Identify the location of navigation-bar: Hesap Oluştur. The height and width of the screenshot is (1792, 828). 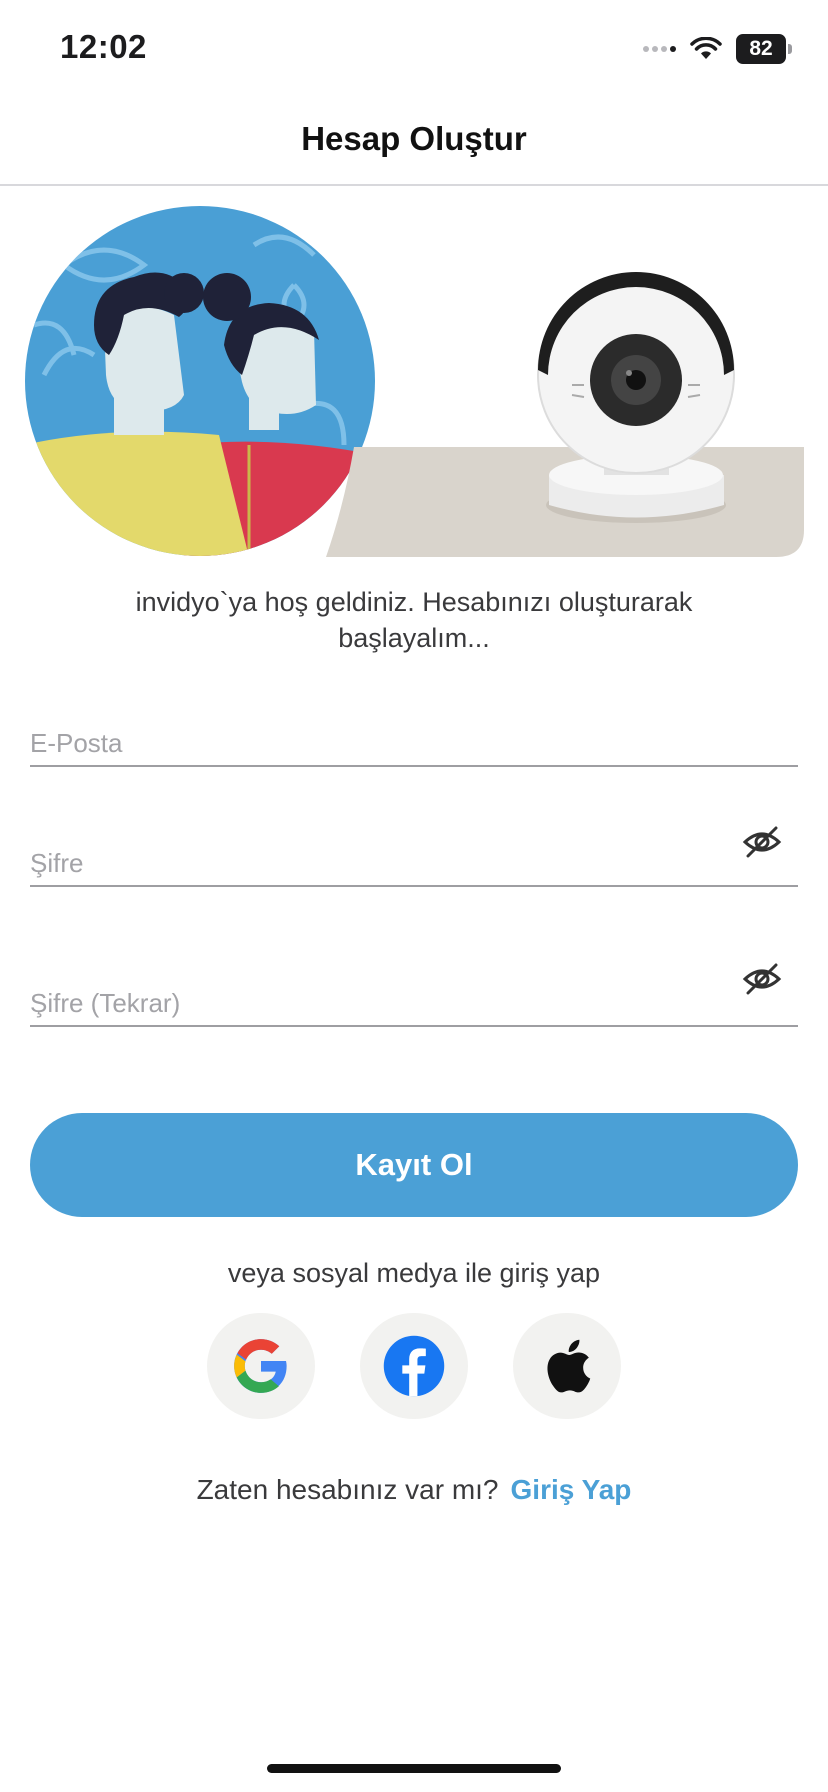
(414, 142).